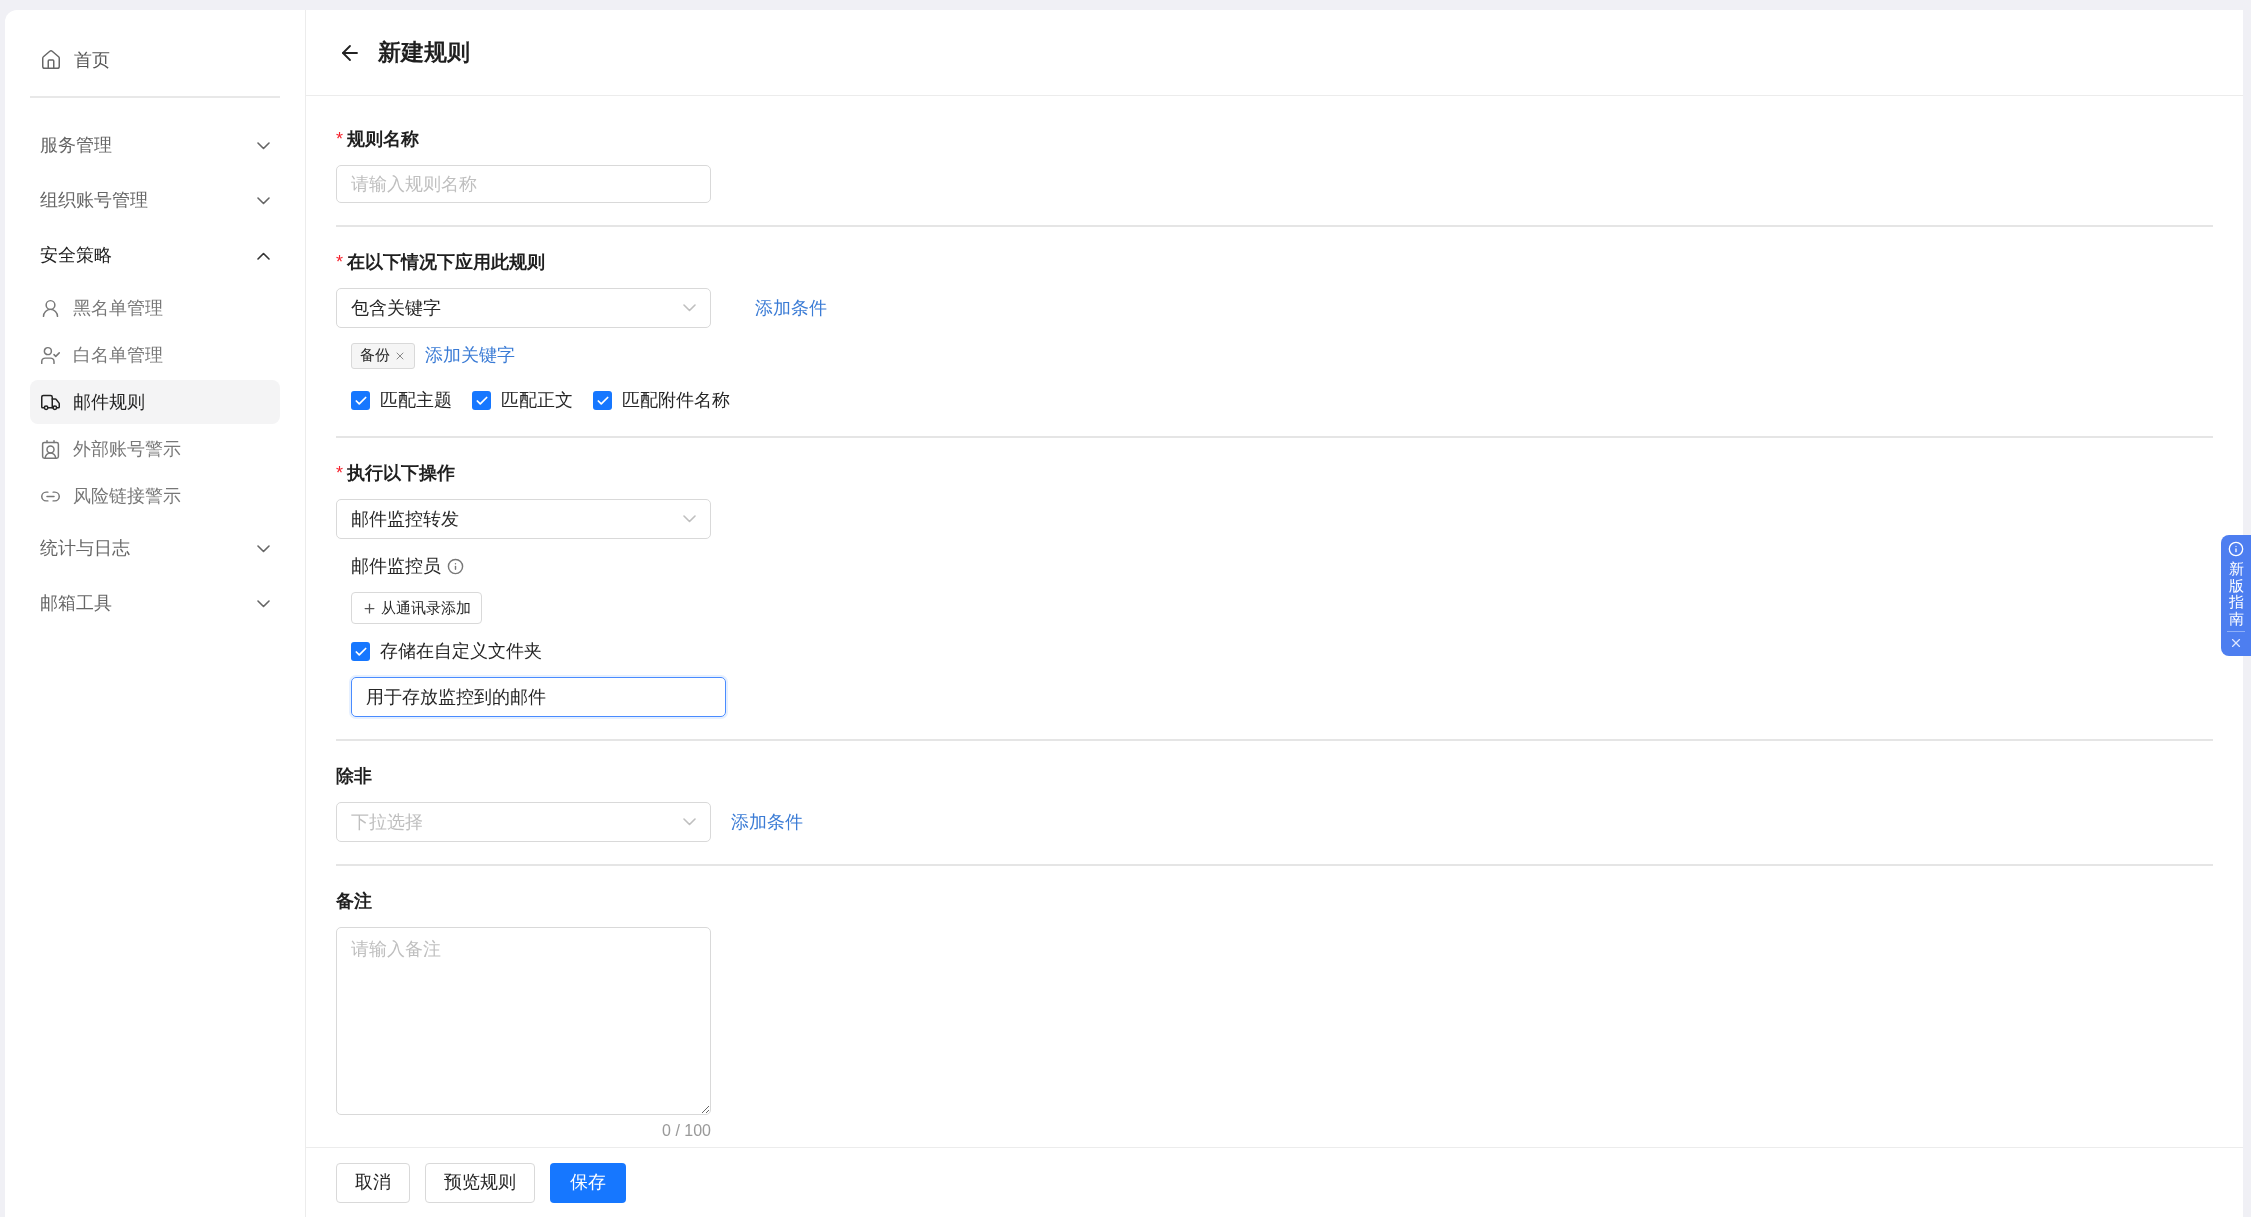  What do you see at coordinates (523, 184) in the screenshot?
I see `rule-name-field: 请输入规则名称` at bounding box center [523, 184].